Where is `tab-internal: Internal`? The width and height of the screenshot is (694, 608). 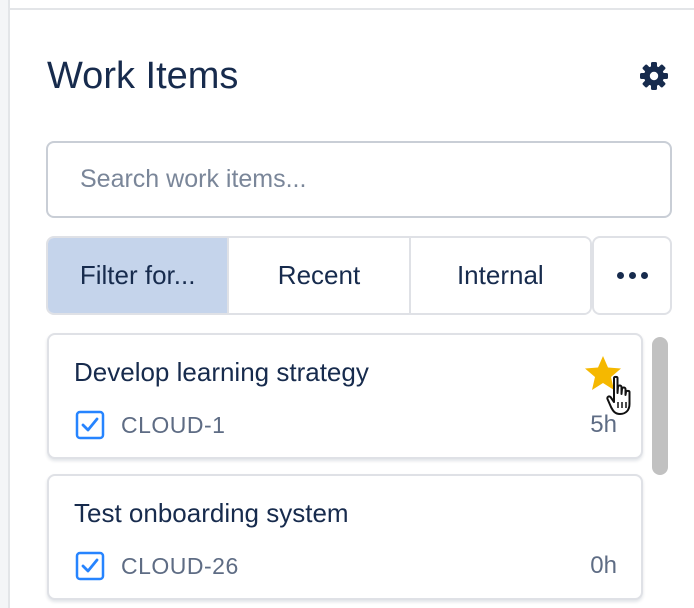 tab-internal: Internal is located at coordinates (500, 275).